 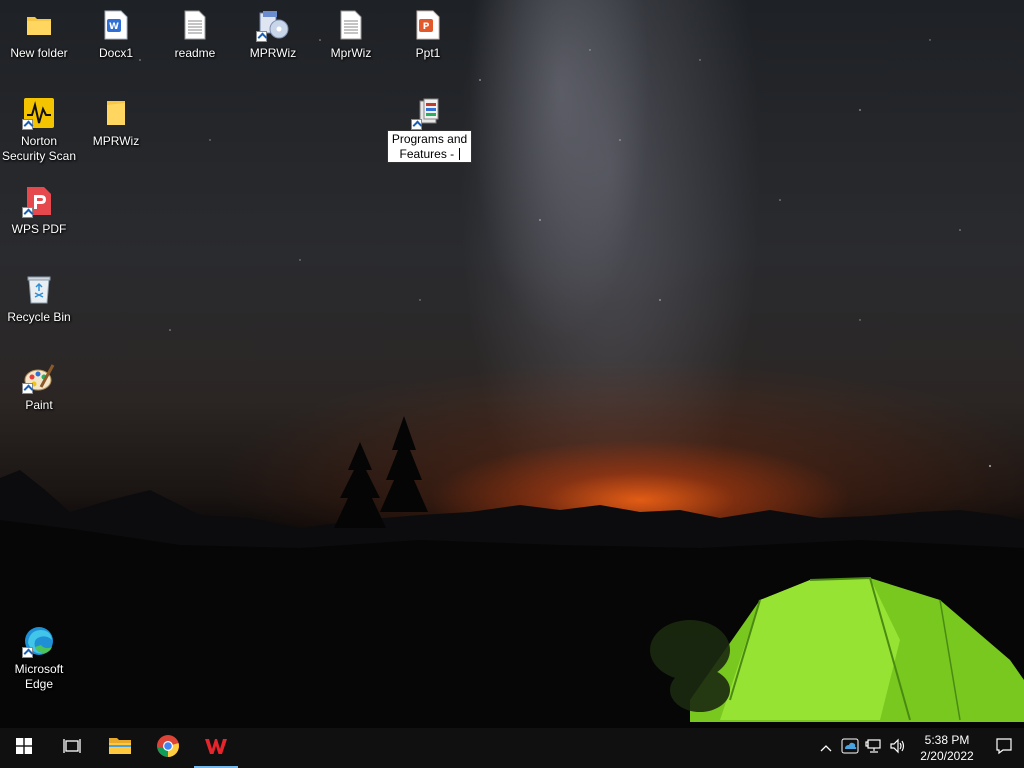 I want to click on desktop-icon-label: New folder, so click(x=39, y=53).